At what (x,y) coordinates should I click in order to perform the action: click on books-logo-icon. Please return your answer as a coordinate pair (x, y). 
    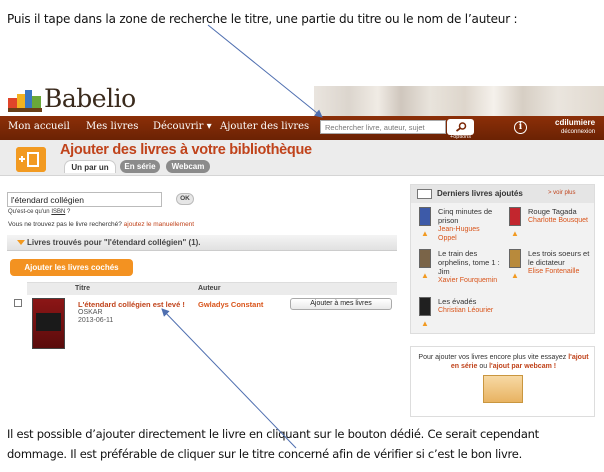
    Looking at the image, I should click on (25, 101).